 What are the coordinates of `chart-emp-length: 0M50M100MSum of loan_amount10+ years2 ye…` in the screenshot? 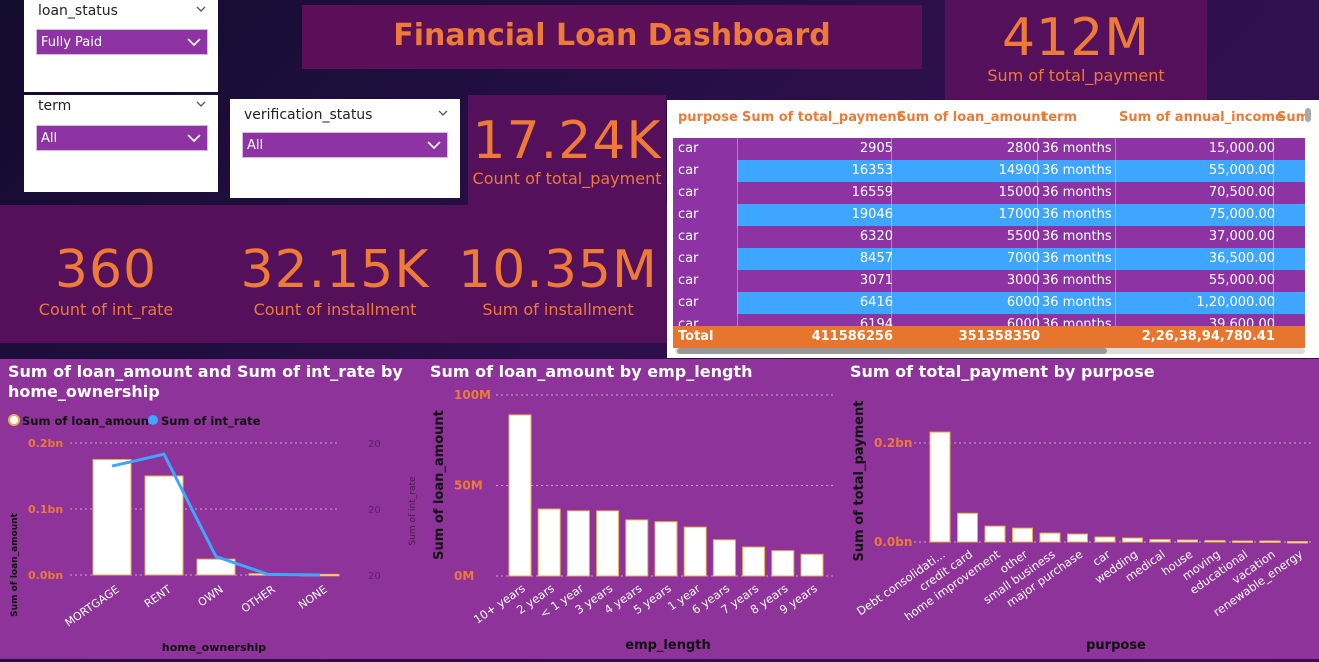 It's located at (633, 520).